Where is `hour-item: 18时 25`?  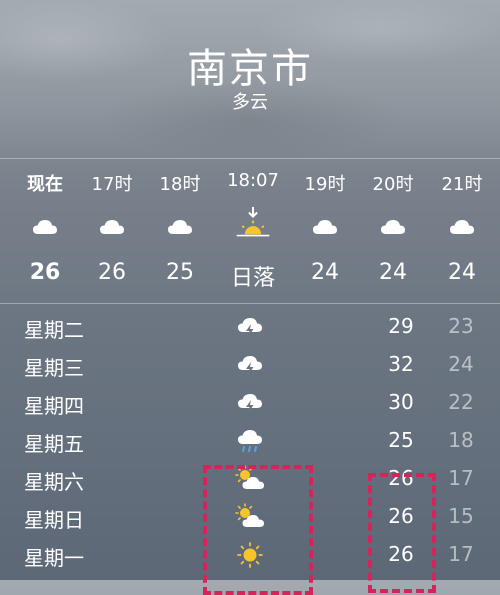
hour-item: 18时 25 is located at coordinates (180, 230).